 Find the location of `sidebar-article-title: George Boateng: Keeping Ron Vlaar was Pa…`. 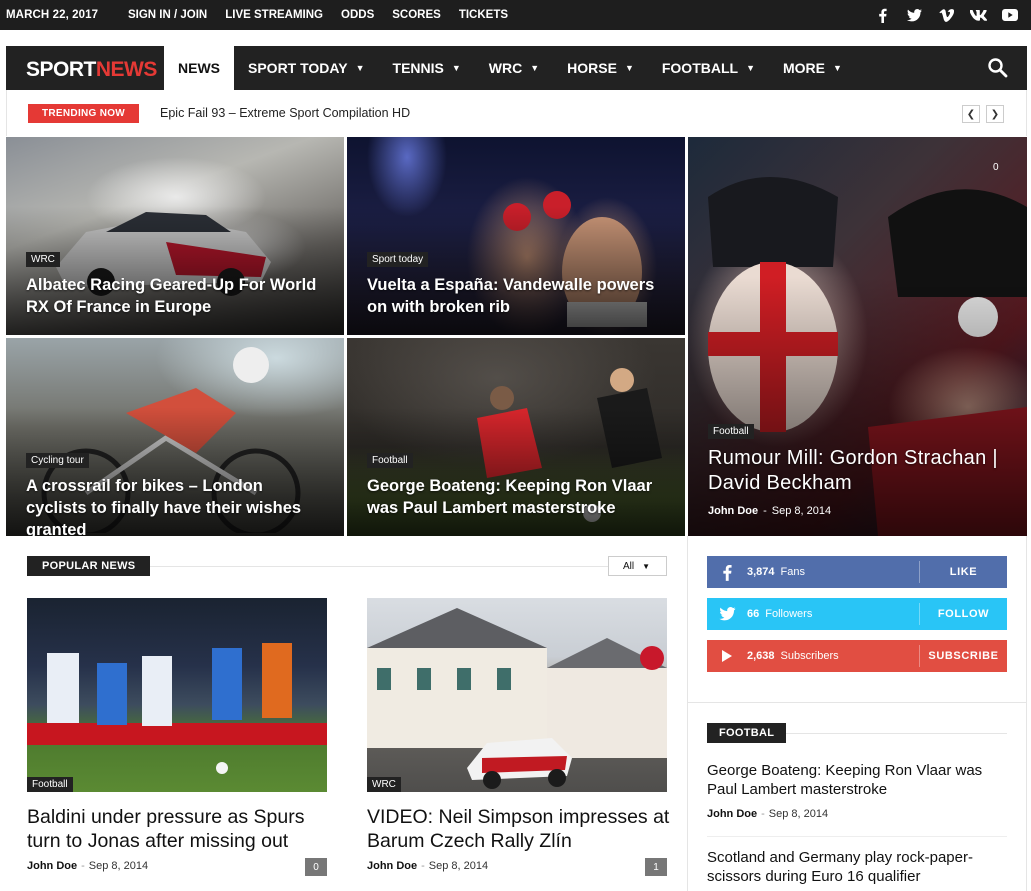

sidebar-article-title: George Boateng: Keeping Ron Vlaar was Pa… is located at coordinates (857, 780).